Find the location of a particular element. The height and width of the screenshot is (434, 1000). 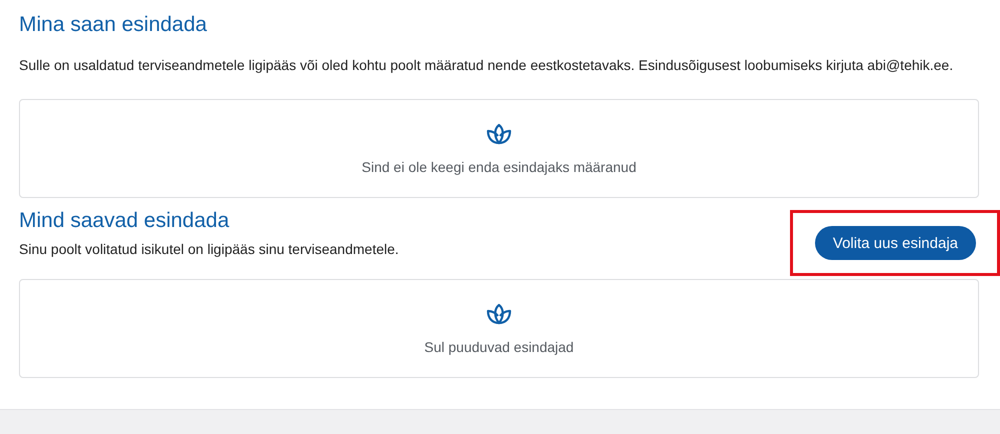

section-heading: Mind saavad esindada is located at coordinates (124, 221).